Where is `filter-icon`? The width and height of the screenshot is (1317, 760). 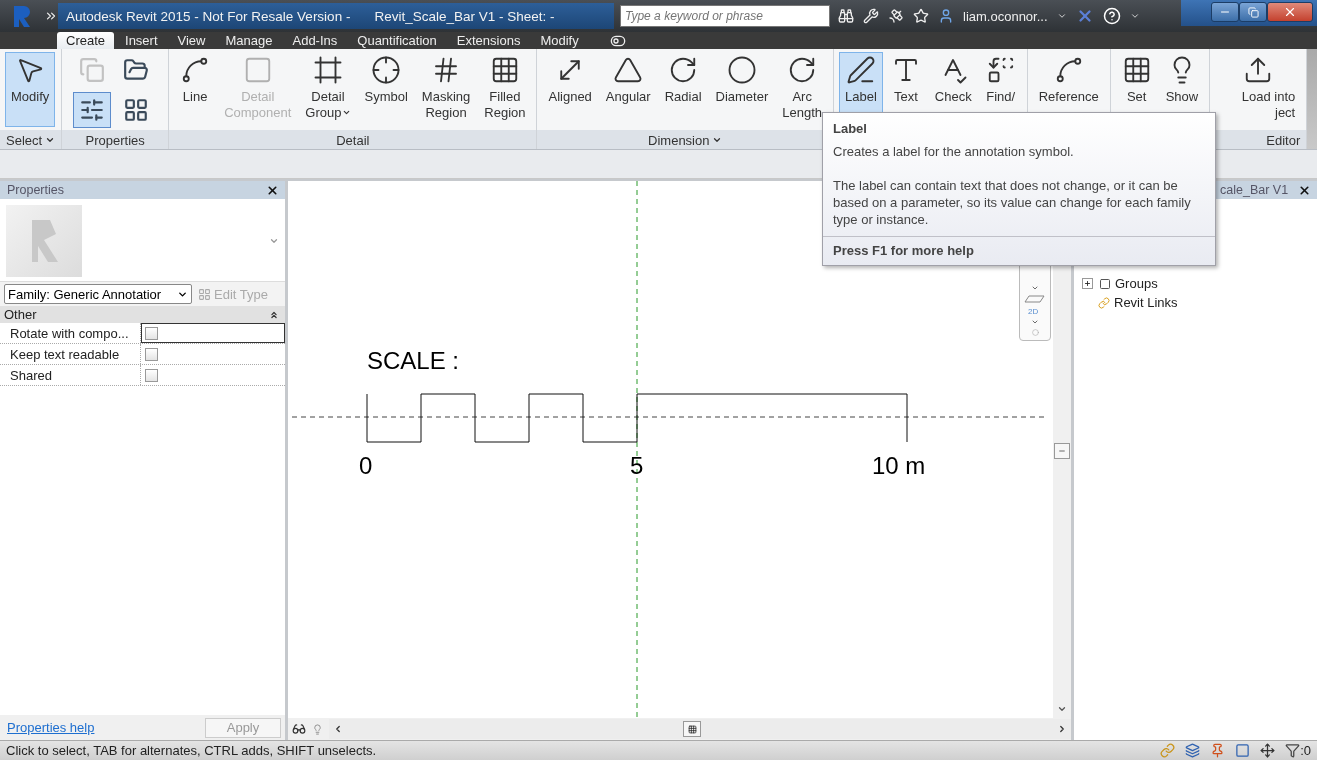
filter-icon is located at coordinates (1293, 750).